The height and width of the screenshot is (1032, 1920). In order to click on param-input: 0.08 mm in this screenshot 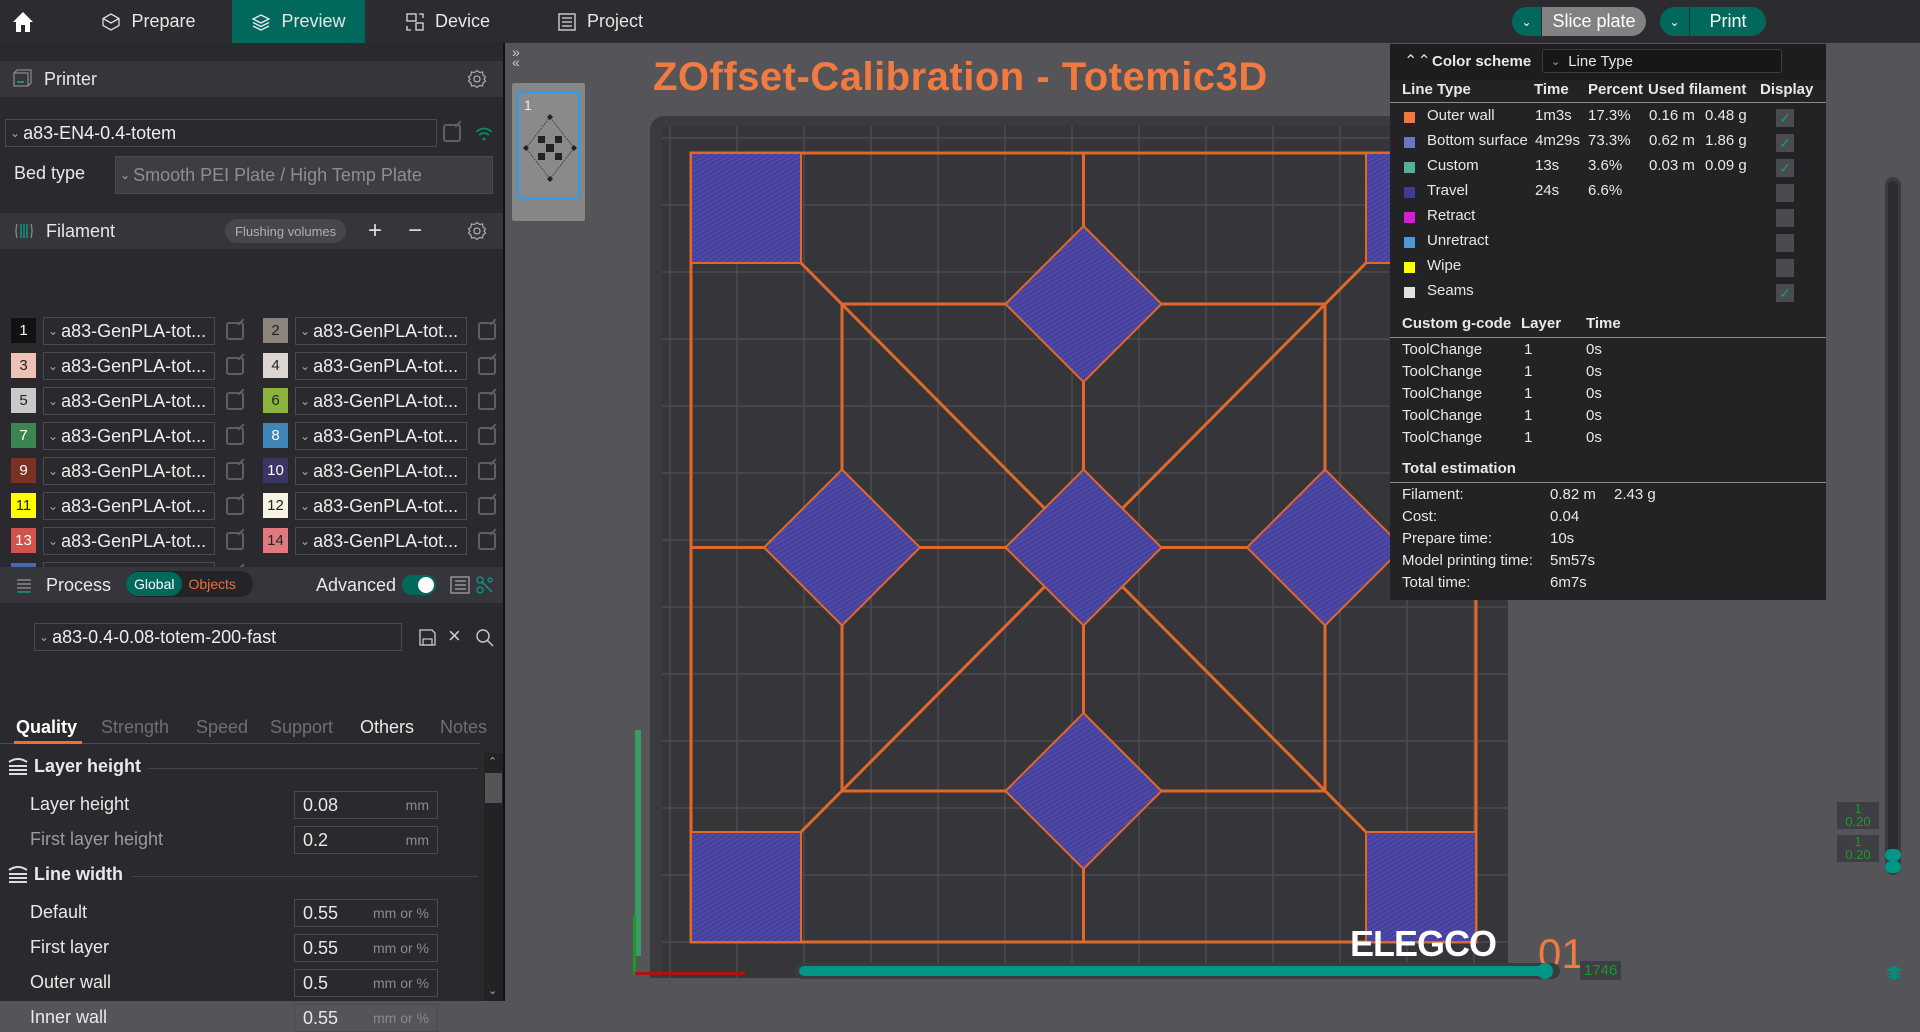, I will do `click(366, 805)`.